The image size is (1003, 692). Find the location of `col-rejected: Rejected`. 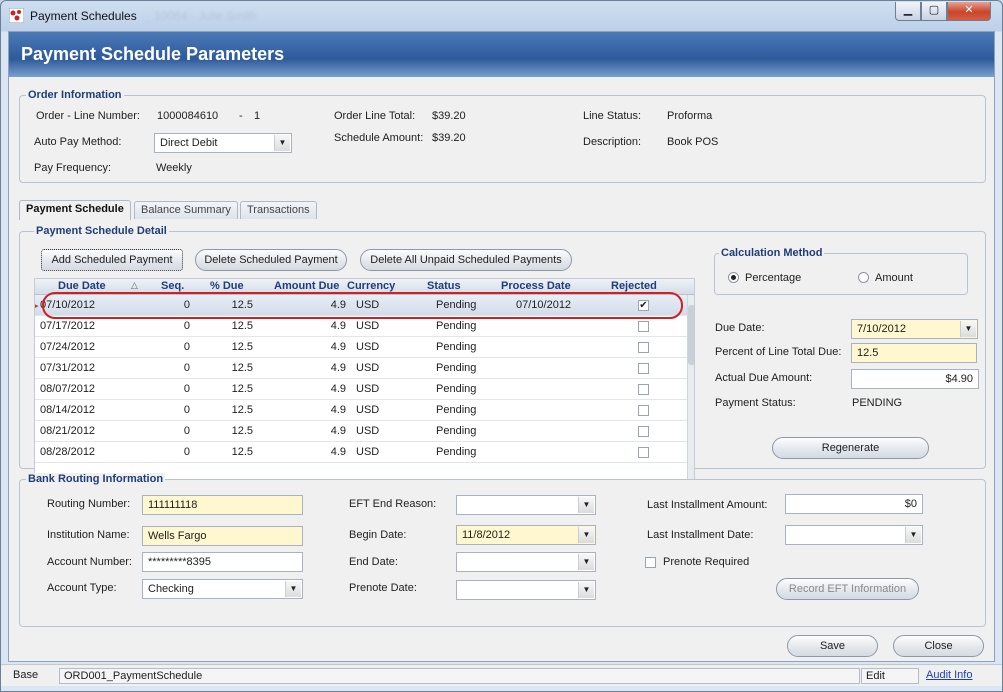

col-rejected: Rejected is located at coordinates (634, 286).